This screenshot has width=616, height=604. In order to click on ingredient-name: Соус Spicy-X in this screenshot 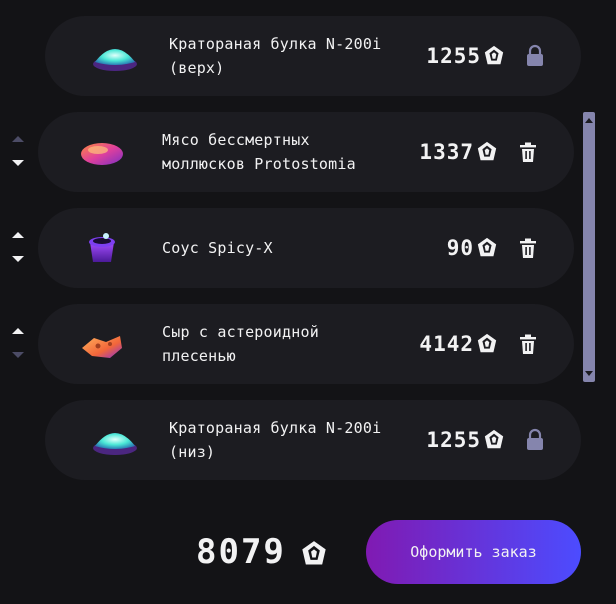, I will do `click(217, 248)`.